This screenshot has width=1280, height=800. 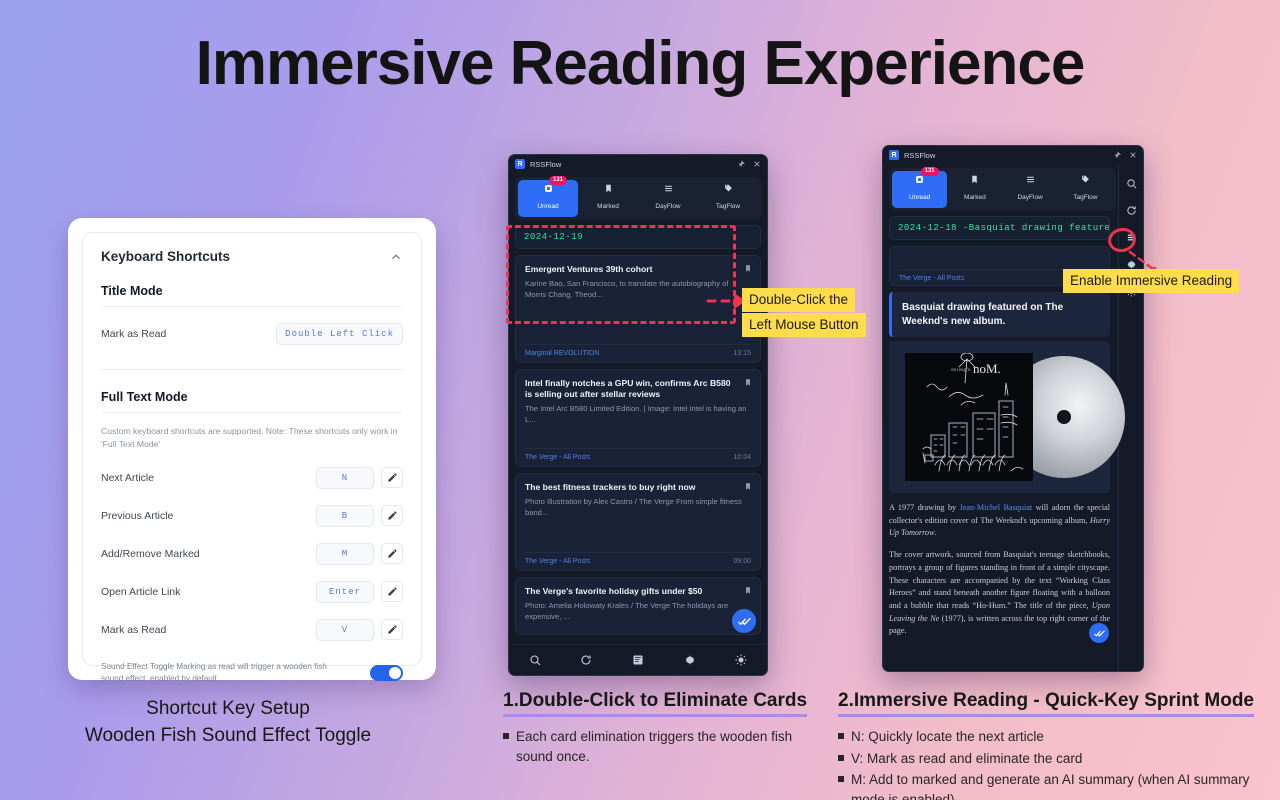 I want to click on app-logo-icon: R, so click(x=520, y=164).